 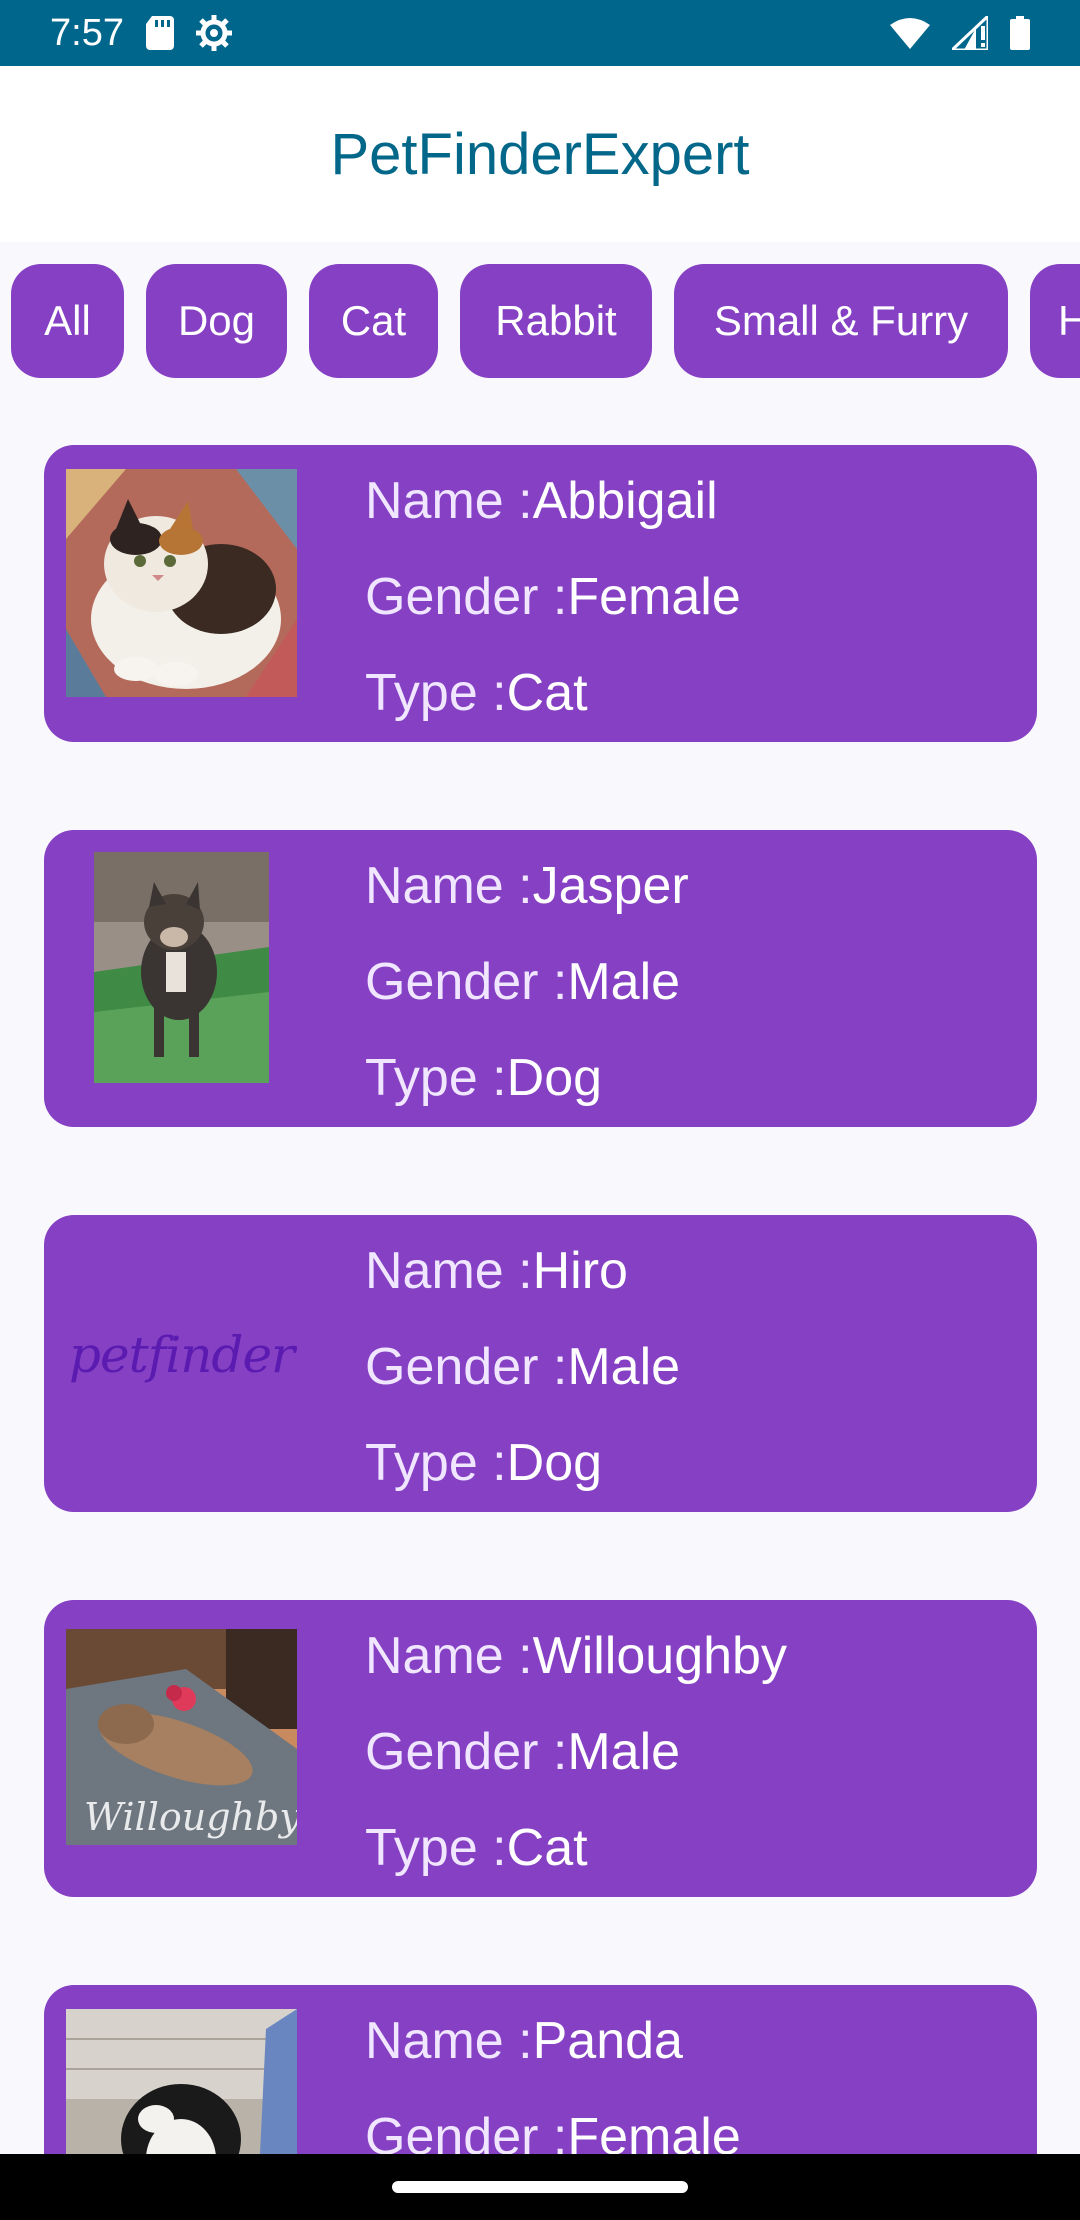 I want to click on pet-info: Name : Willoughby Gender : Male Type : Cat, so click(x=576, y=1752).